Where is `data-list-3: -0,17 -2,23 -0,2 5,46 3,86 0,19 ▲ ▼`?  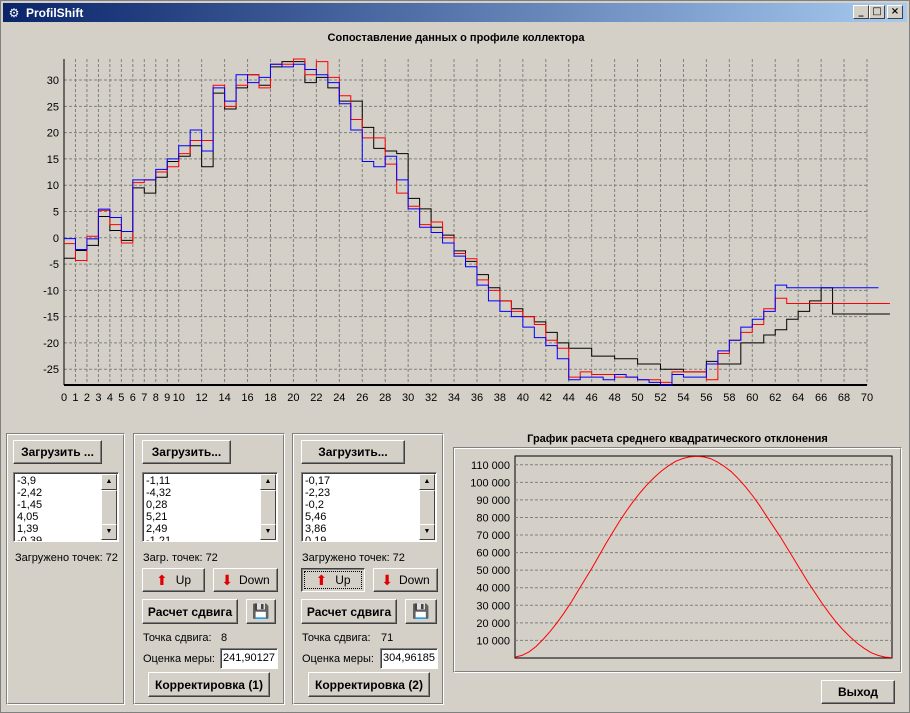 data-list-3: -0,17 -2,23 -0,2 5,46 3,86 0,19 ▲ ▼ is located at coordinates (369, 507).